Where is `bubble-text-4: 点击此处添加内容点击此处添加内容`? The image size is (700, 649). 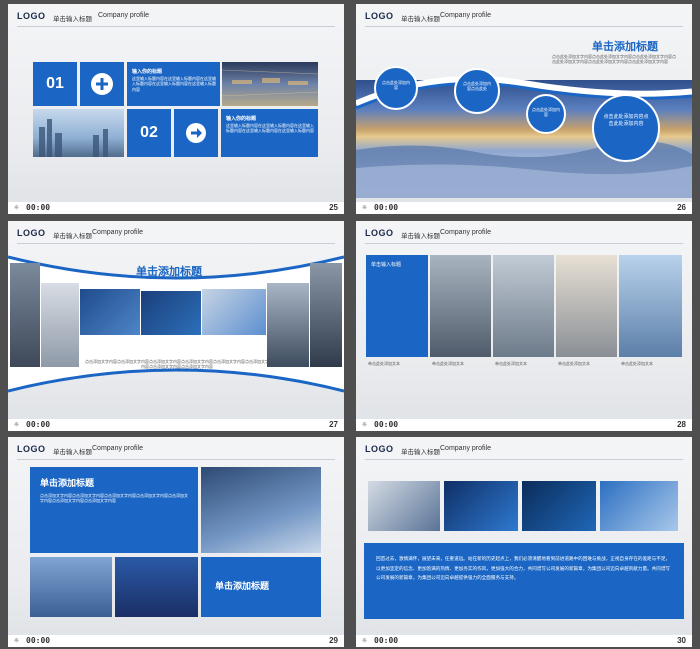
bubble-text-4: 点击此处添加内容点击此处添加内容 is located at coordinates (626, 120).